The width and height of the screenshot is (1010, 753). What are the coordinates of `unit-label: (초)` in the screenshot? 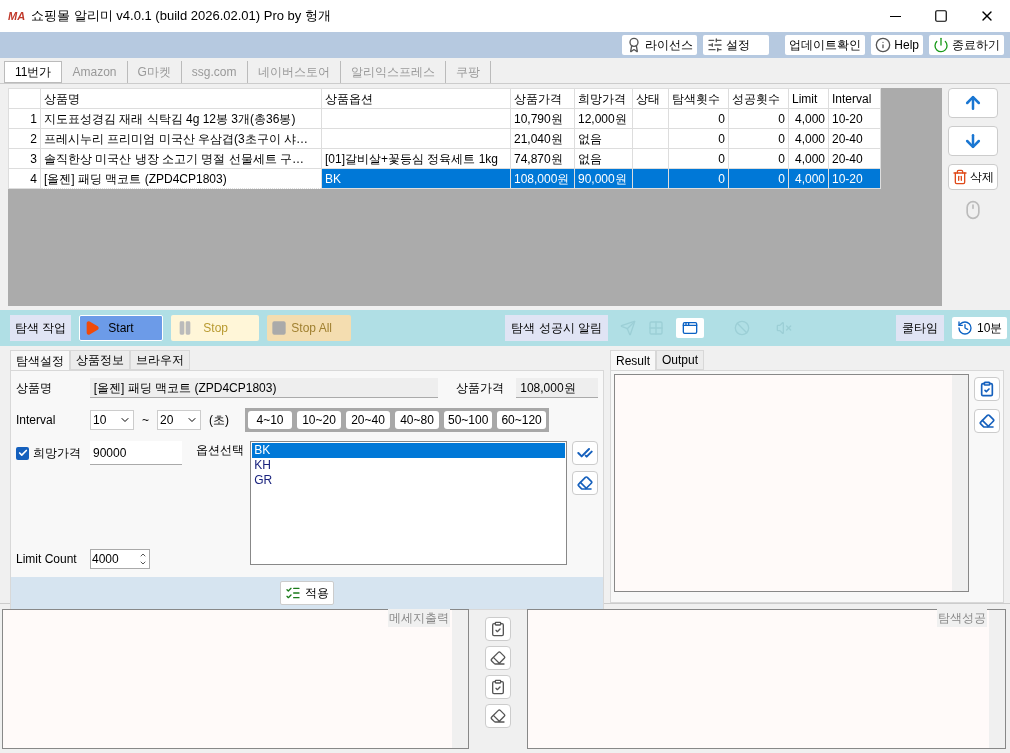 It's located at (219, 420).